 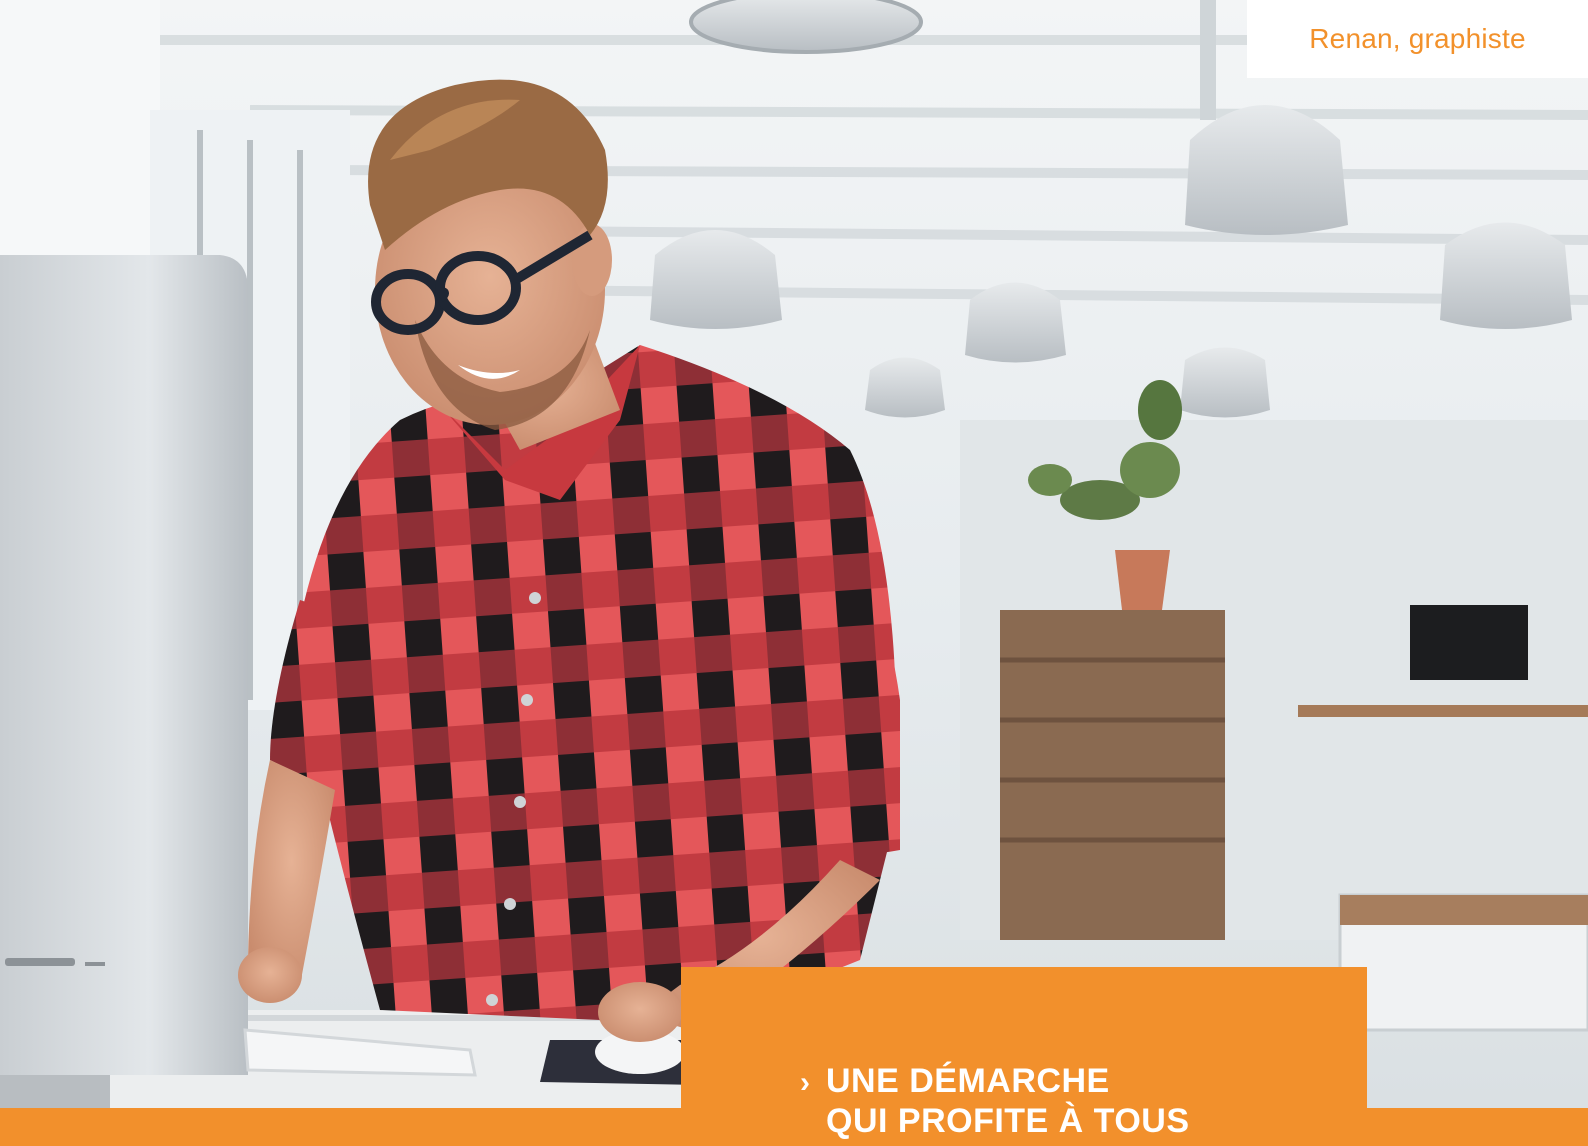 I want to click on caption-text: Renan, graphiste, so click(x=1417, y=38).